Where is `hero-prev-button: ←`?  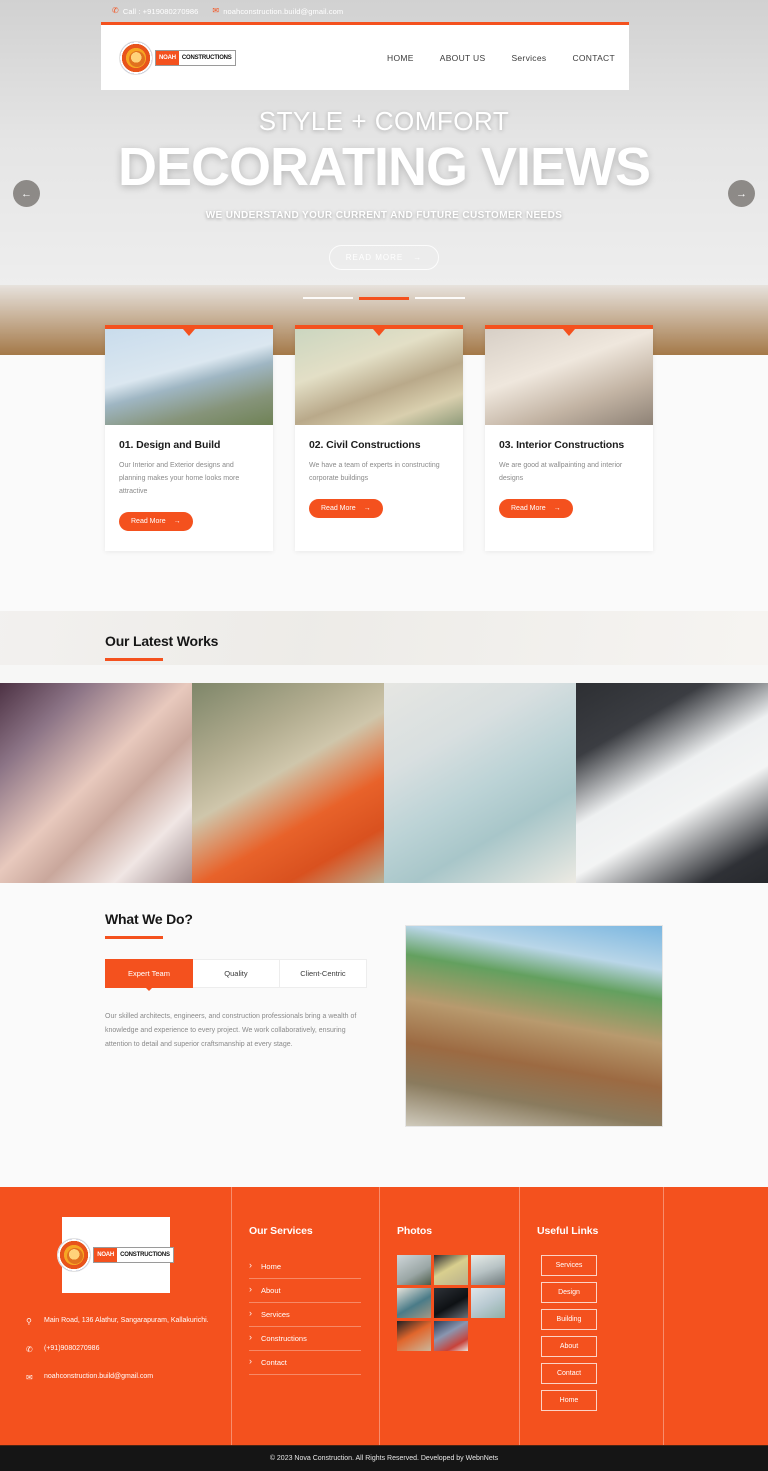
hero-prev-button: ← is located at coordinates (26, 193).